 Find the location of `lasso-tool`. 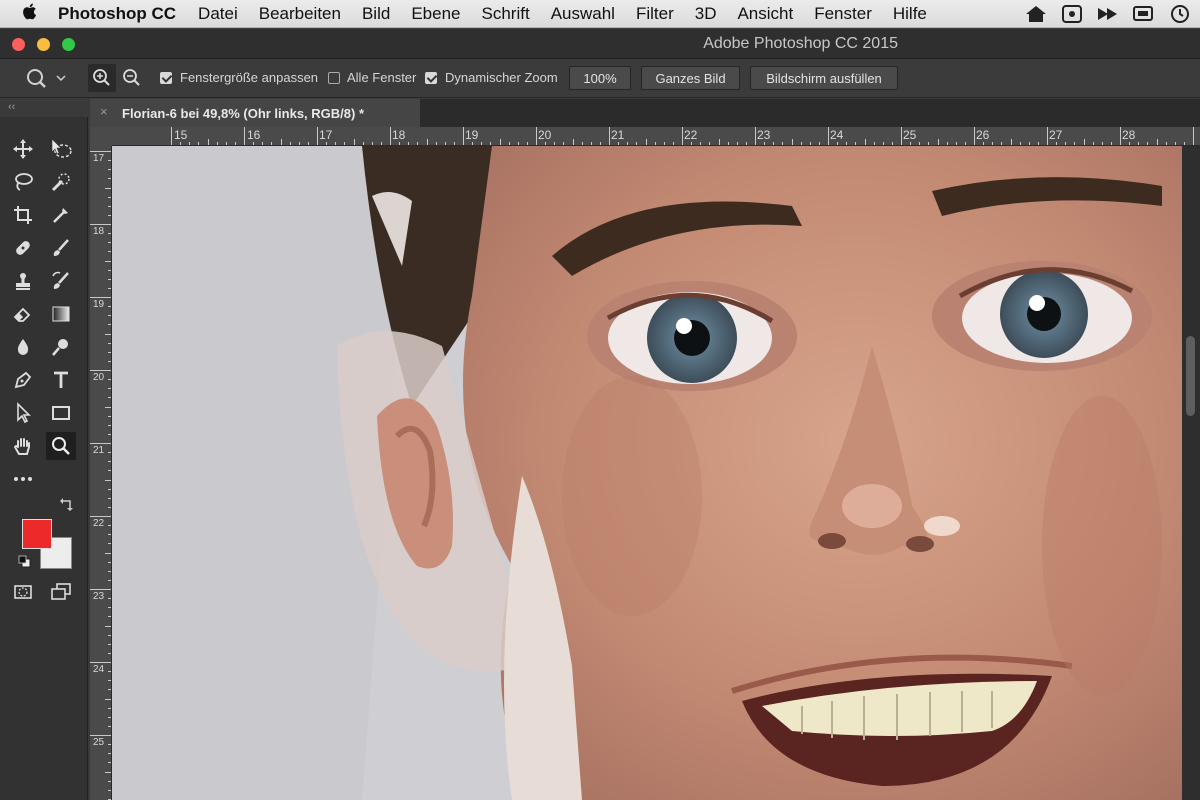

lasso-tool is located at coordinates (23, 182).